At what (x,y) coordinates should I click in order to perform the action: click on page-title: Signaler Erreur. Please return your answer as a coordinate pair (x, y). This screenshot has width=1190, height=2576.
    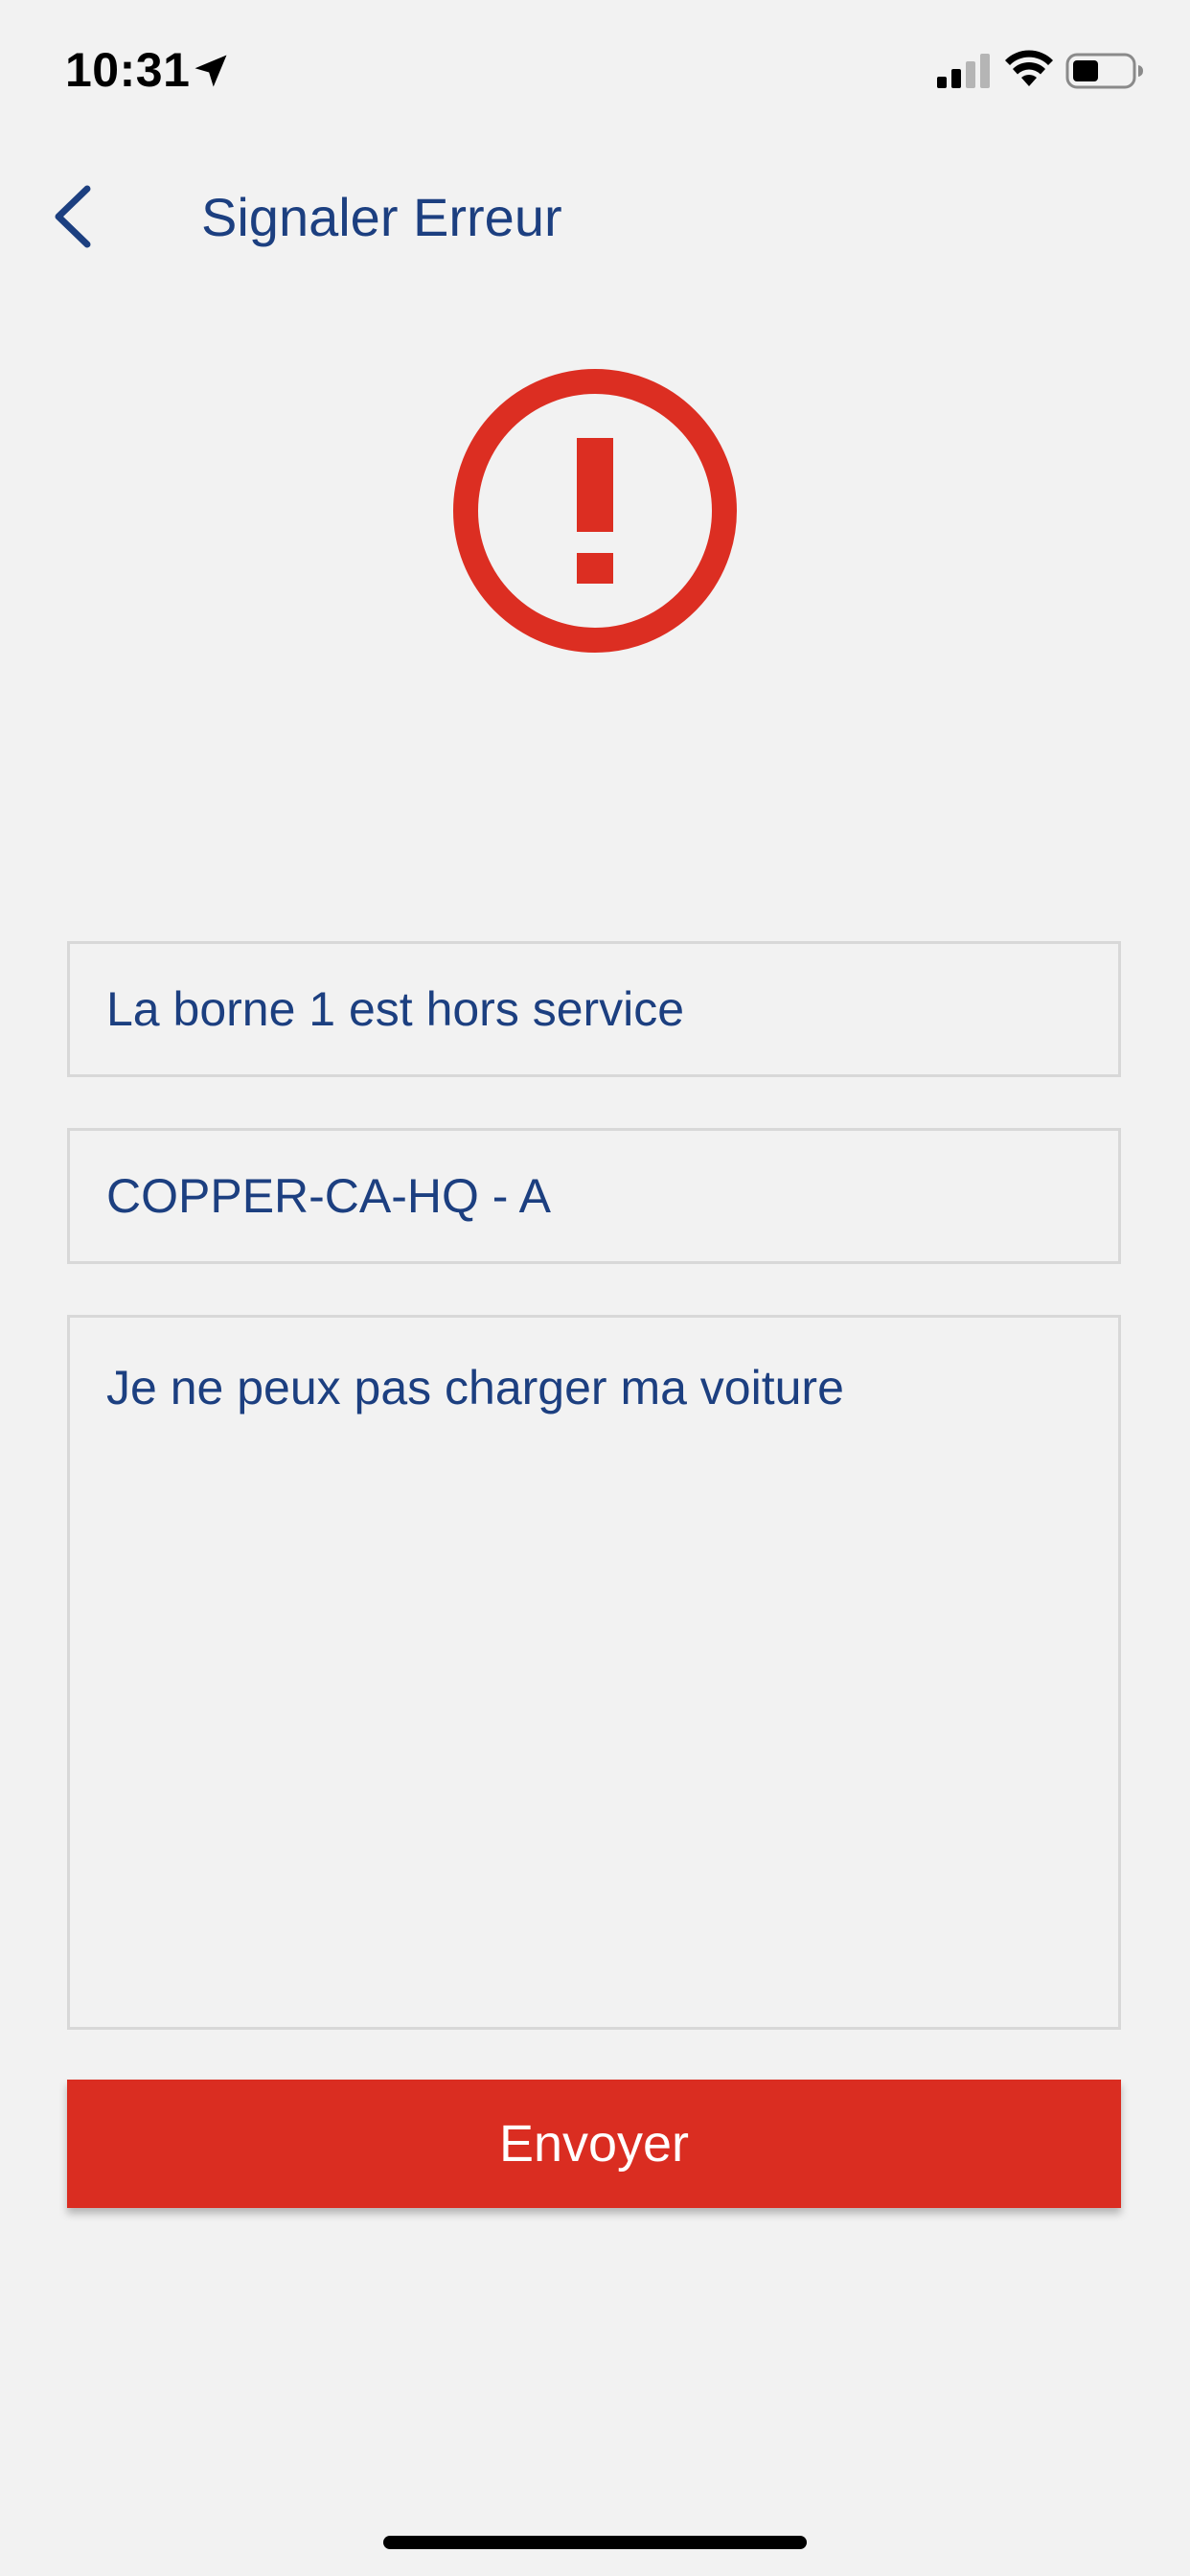
    Looking at the image, I should click on (382, 217).